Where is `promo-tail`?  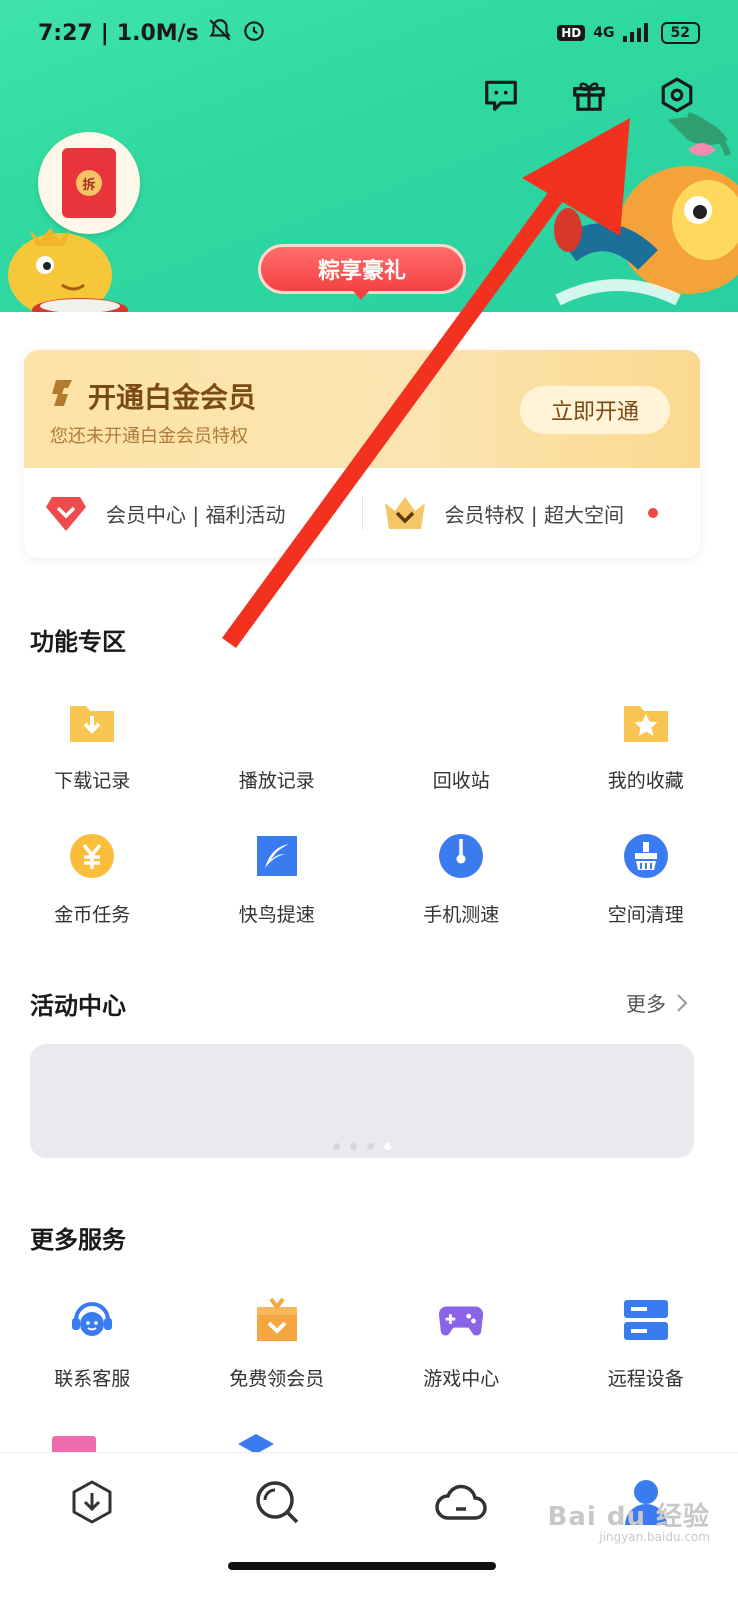 promo-tail is located at coordinates (361, 295).